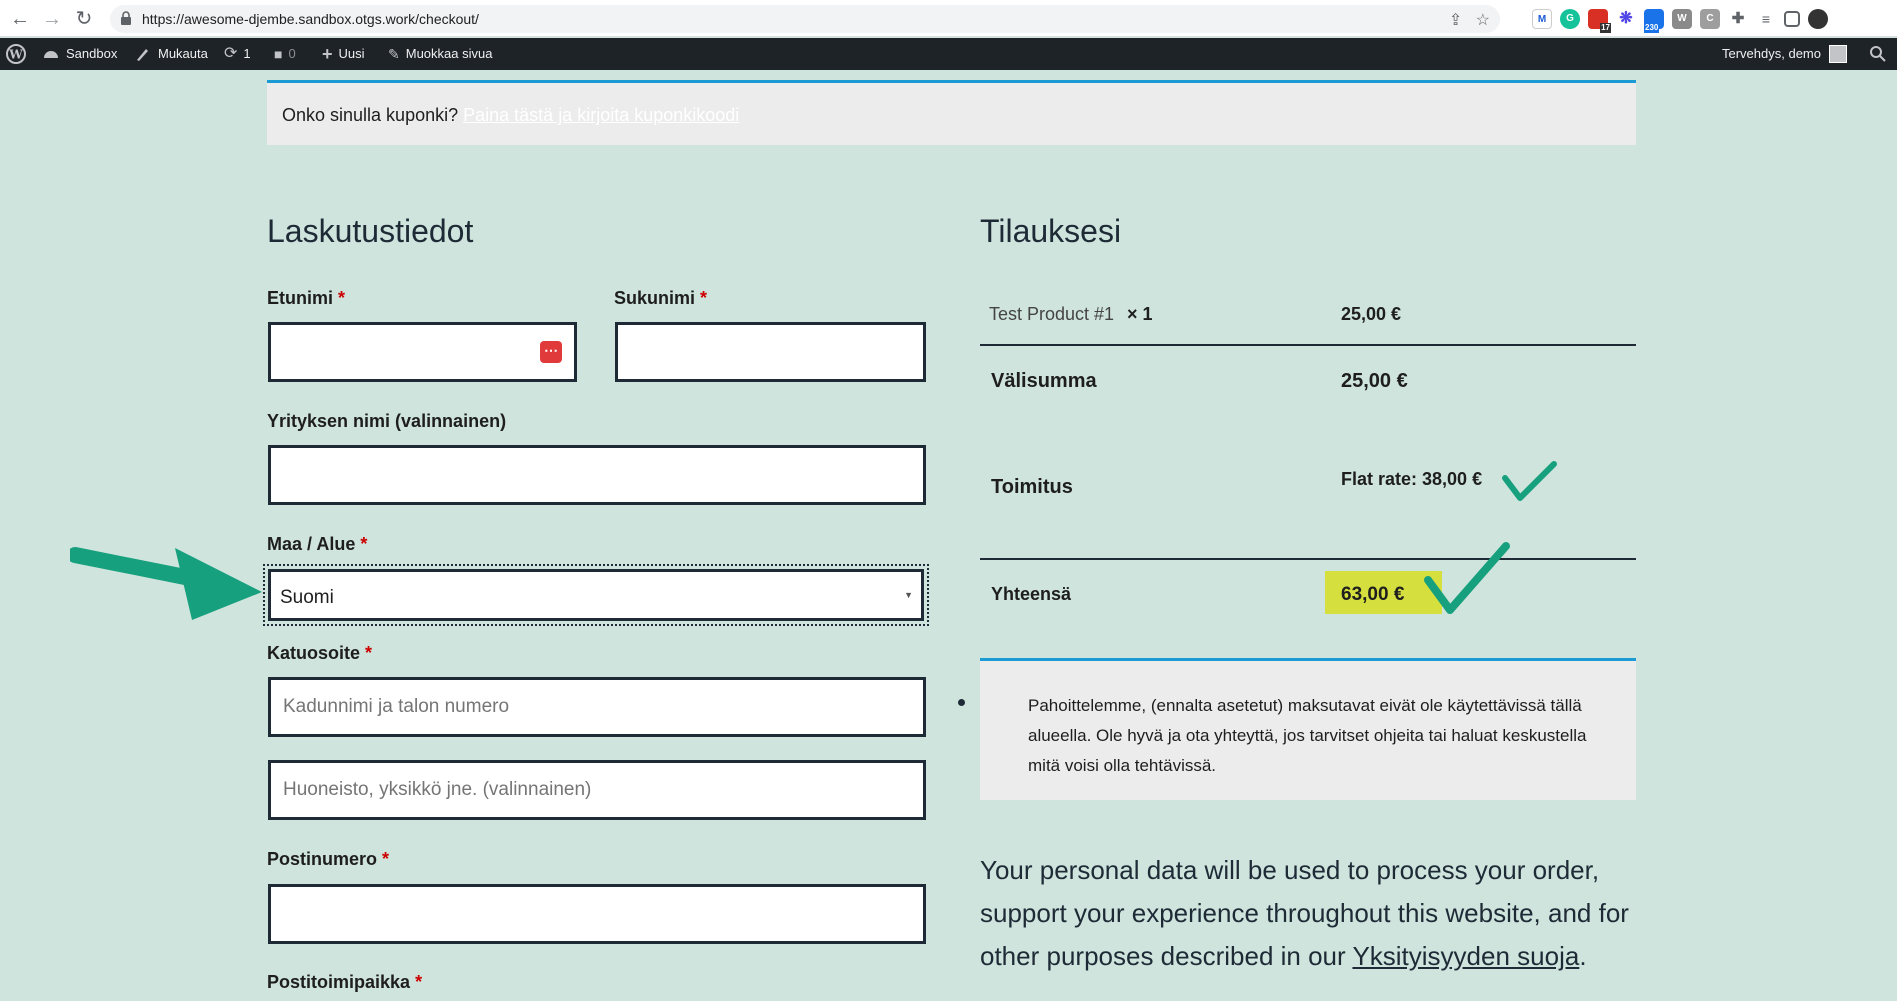 The width and height of the screenshot is (1897, 1001). What do you see at coordinates (339, 982) in the screenshot?
I see `city-label-text: Postitoimipaikka` at bounding box center [339, 982].